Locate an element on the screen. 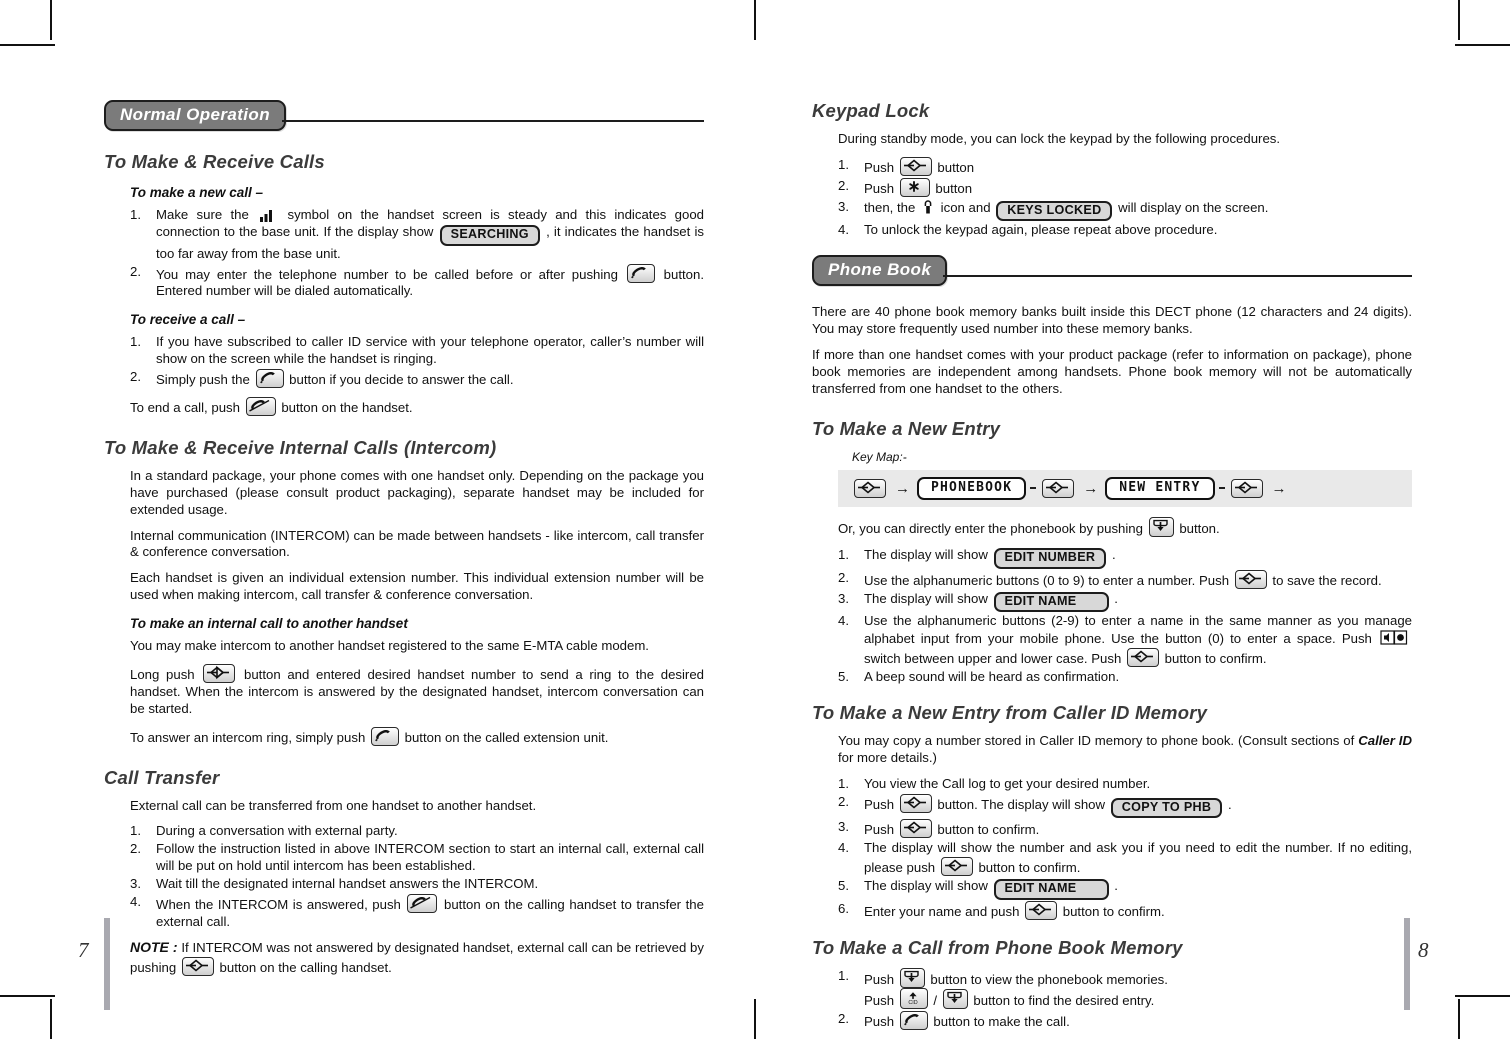 Image resolution: width=1510 pixels, height=1039 pixels. step-text-c: Push is located at coordinates (879, 1001).